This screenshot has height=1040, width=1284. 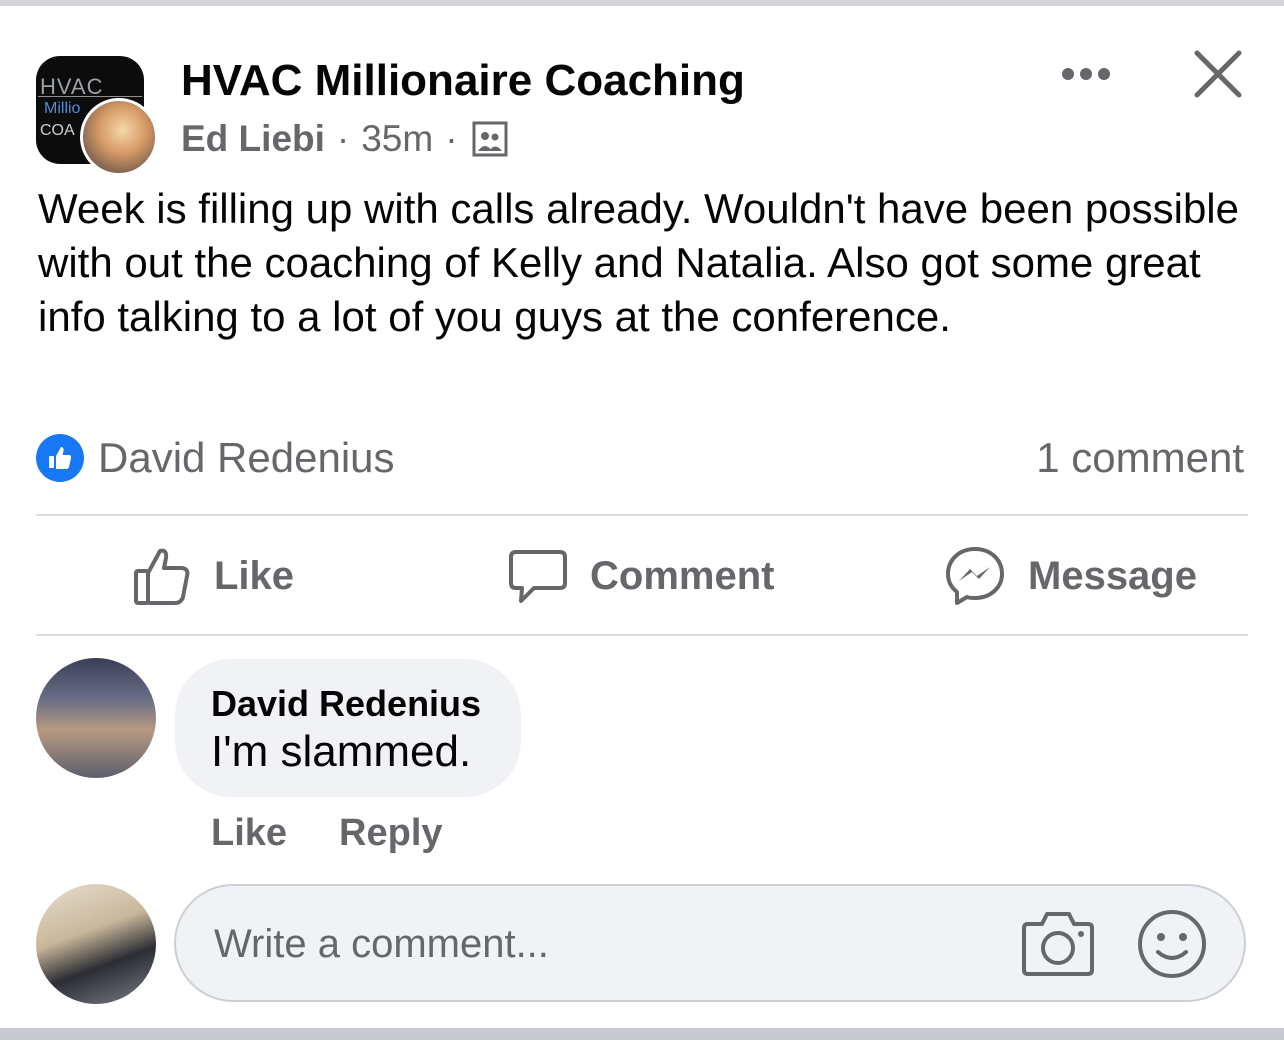 I want to click on reactions-summary: David Redenius, so click(x=215, y=458).